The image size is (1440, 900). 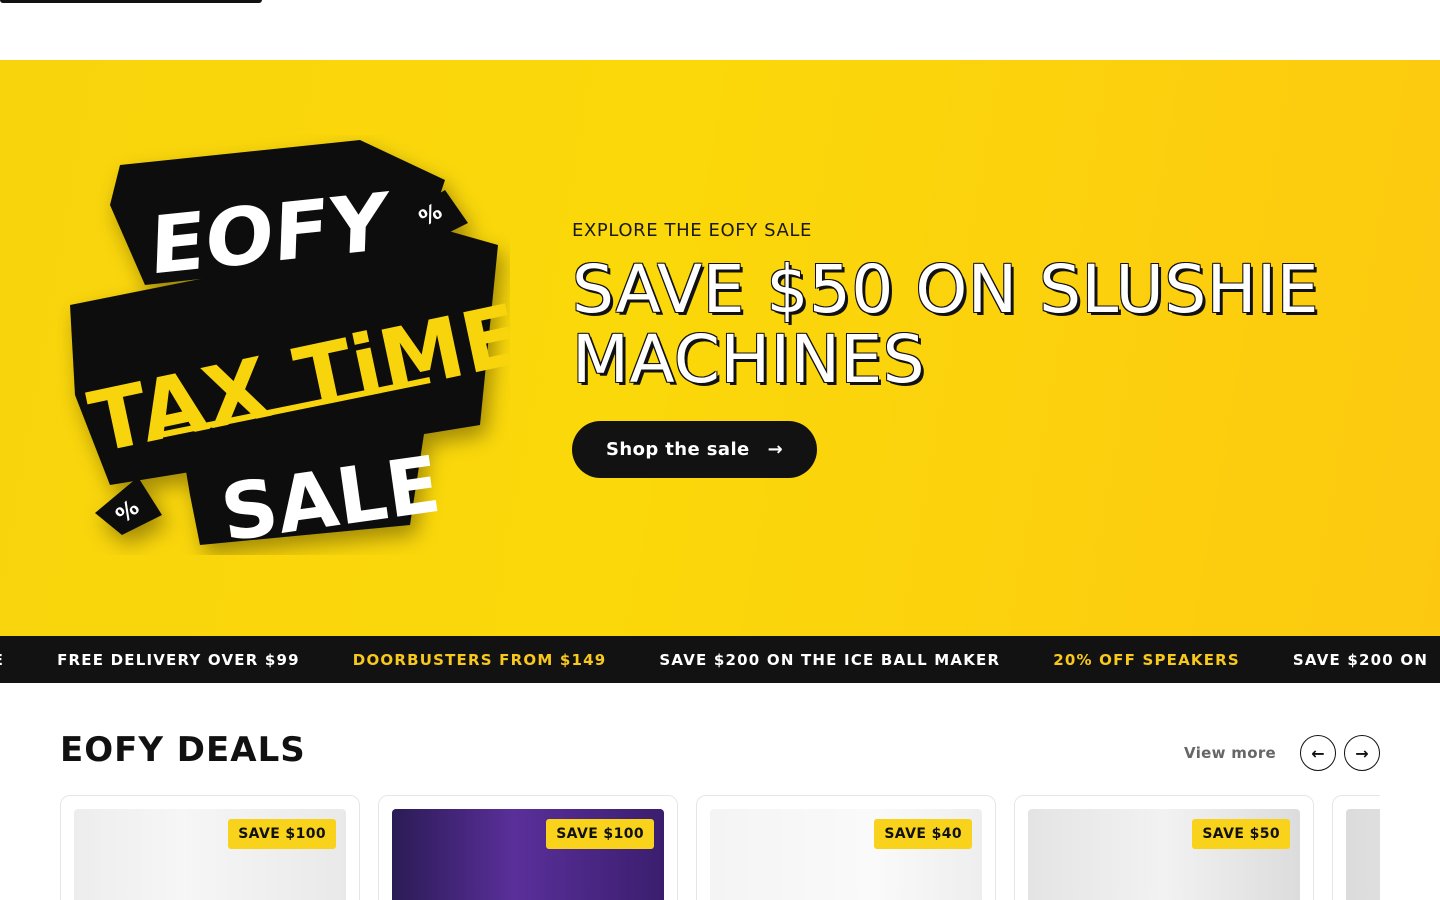 I want to click on promo-marquee-item: SAVE $200 ON, so click(x=1360, y=659).